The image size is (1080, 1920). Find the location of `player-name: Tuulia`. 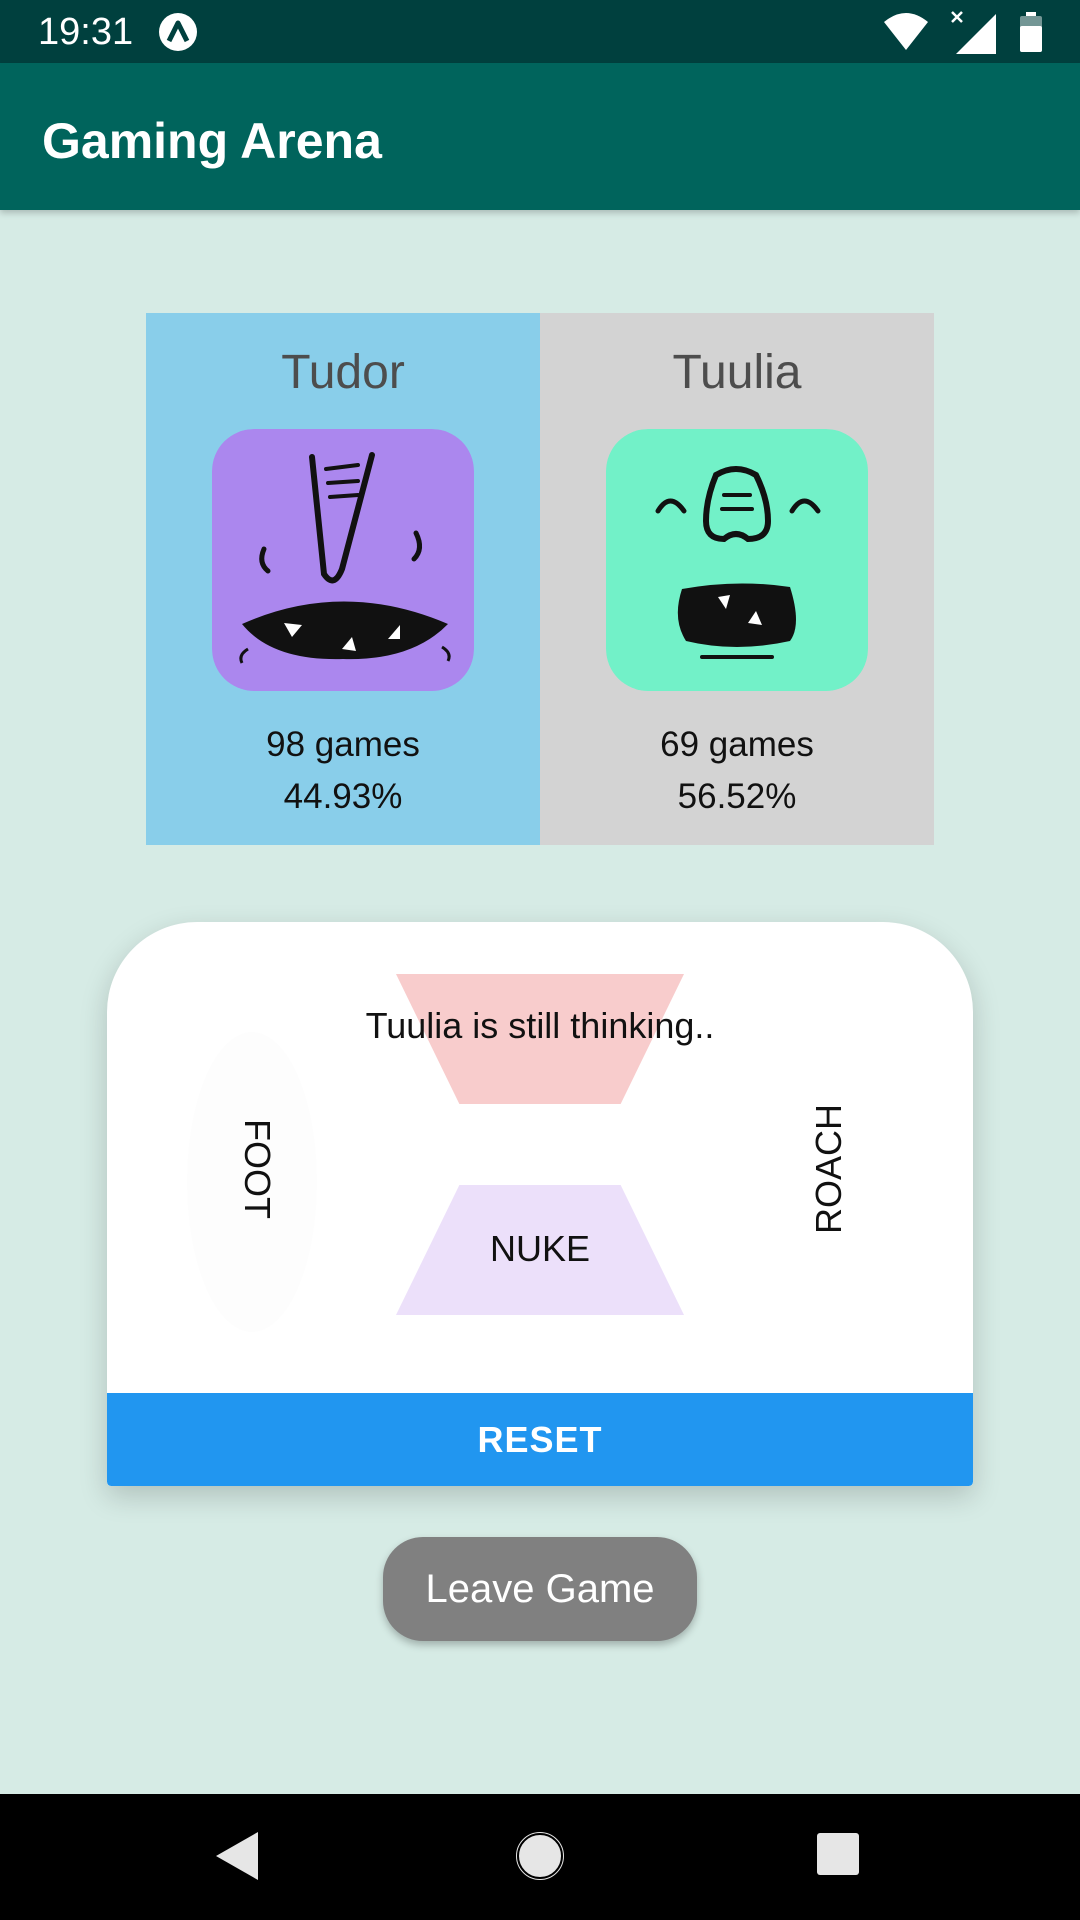

player-name: Tuulia is located at coordinates (737, 372).